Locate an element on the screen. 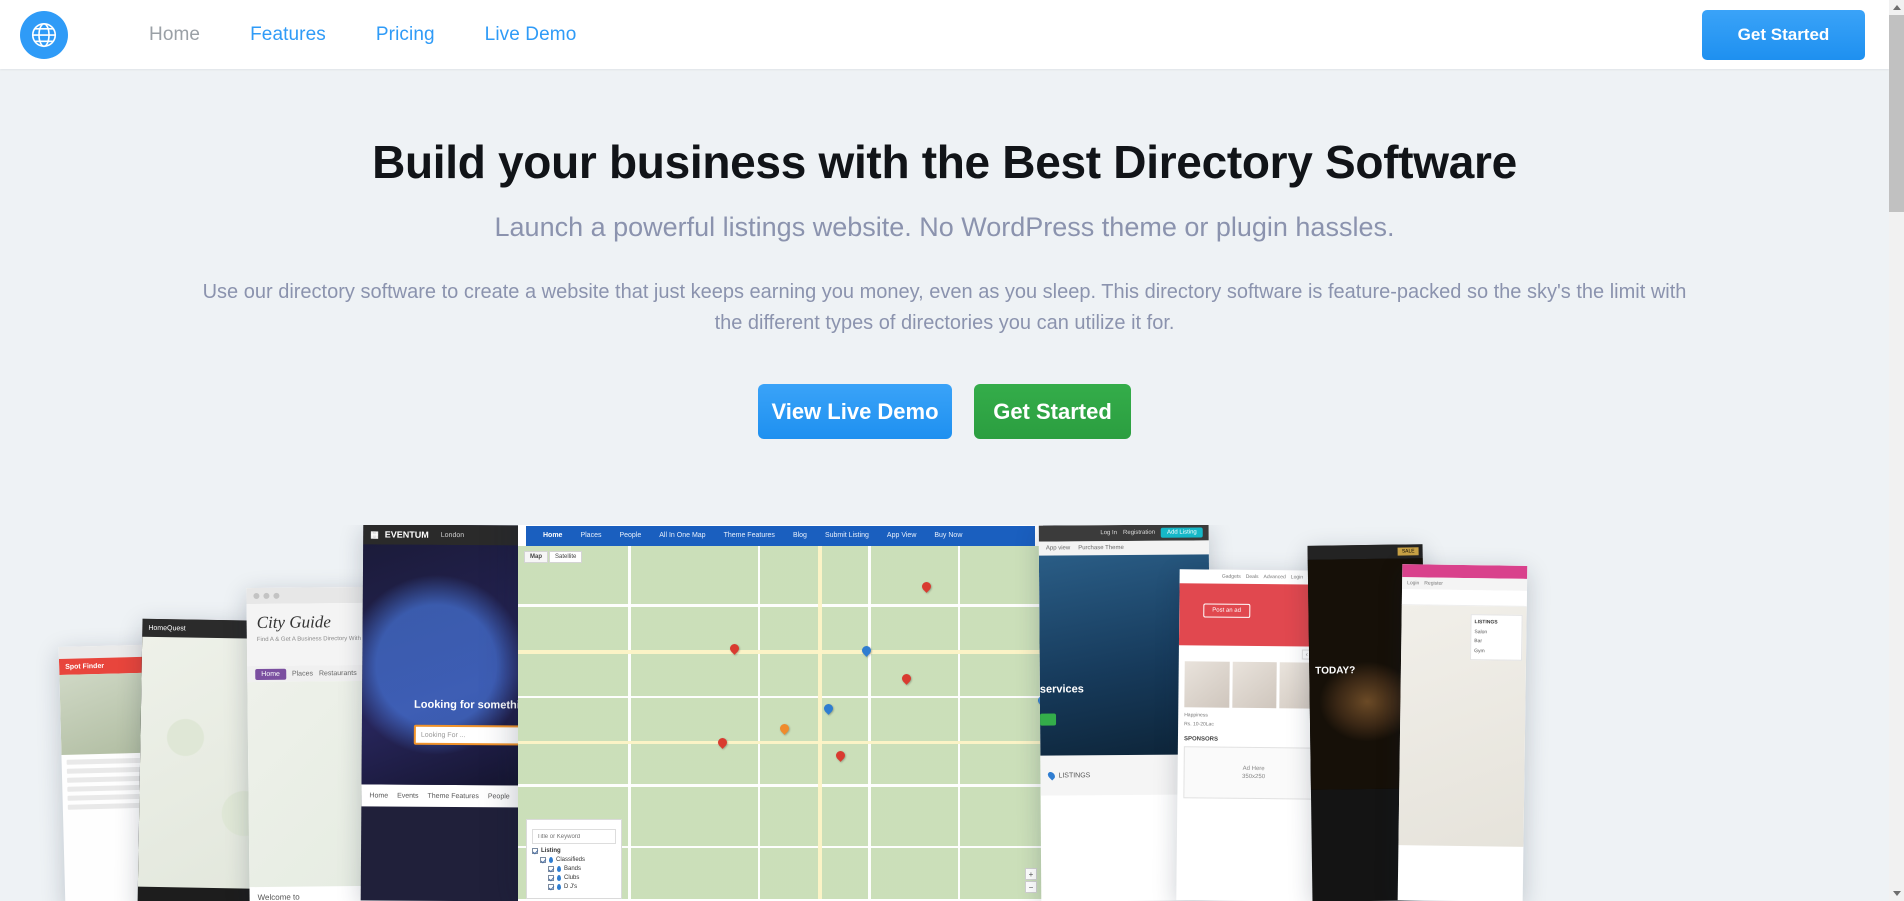 The image size is (1904, 901). scroll-up-button is located at coordinates (1896, 7).